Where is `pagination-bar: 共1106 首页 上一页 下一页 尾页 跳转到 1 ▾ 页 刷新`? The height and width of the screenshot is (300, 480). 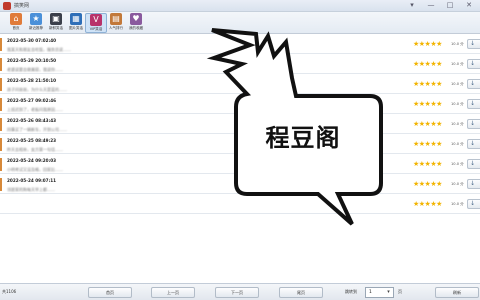 pagination-bar: 共1106 首页 上一页 下一页 尾页 跳转到 1 ▾ 页 刷新 is located at coordinates (240, 291).